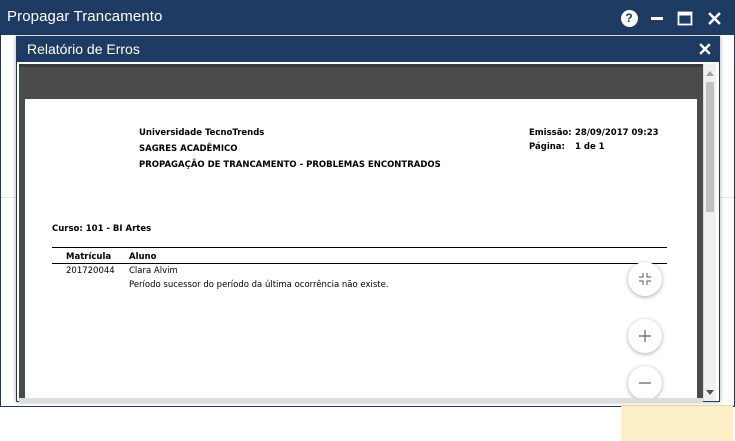 Image resolution: width=735 pixels, height=441 pixels. I want to click on arrow-down-icon, so click(710, 392).